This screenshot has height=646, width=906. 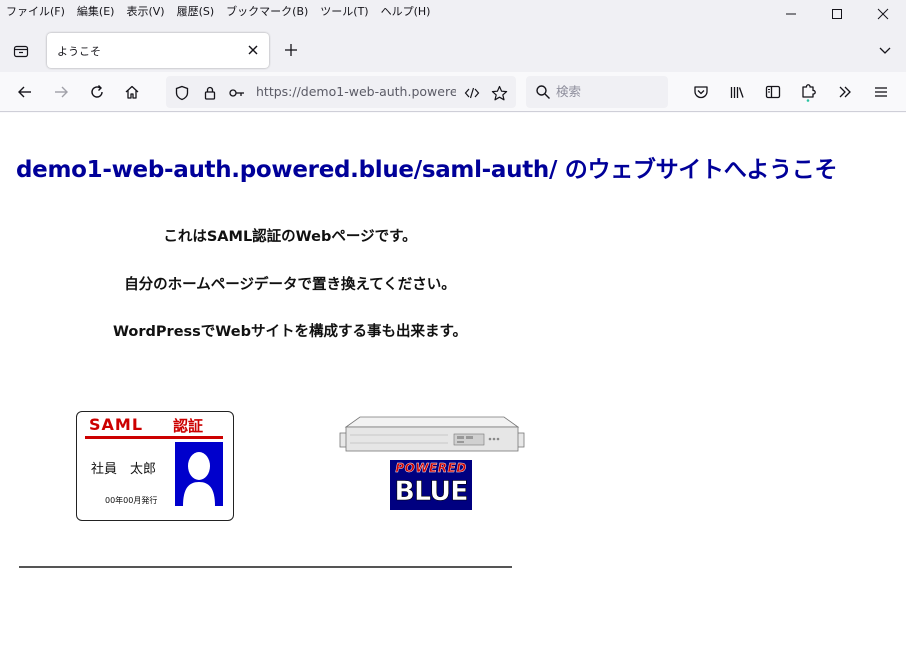 I want to click on pocket-icon, so click(x=701, y=92).